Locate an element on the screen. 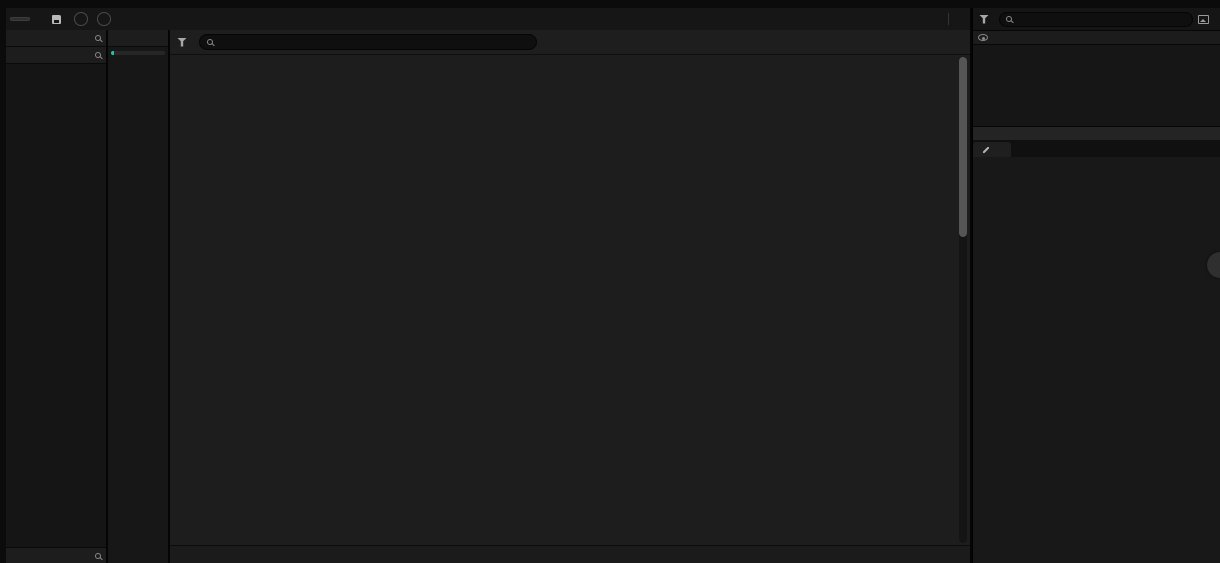  toolbar-separator is located at coordinates (948, 19).